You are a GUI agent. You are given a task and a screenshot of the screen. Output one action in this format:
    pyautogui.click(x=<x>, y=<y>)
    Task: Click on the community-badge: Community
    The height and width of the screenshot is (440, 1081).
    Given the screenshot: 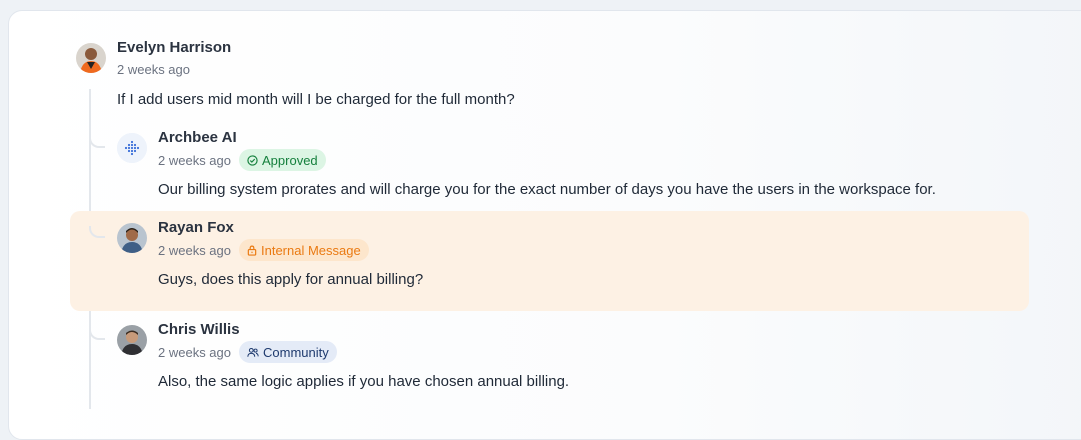 What is the action you would take?
    pyautogui.click(x=288, y=352)
    